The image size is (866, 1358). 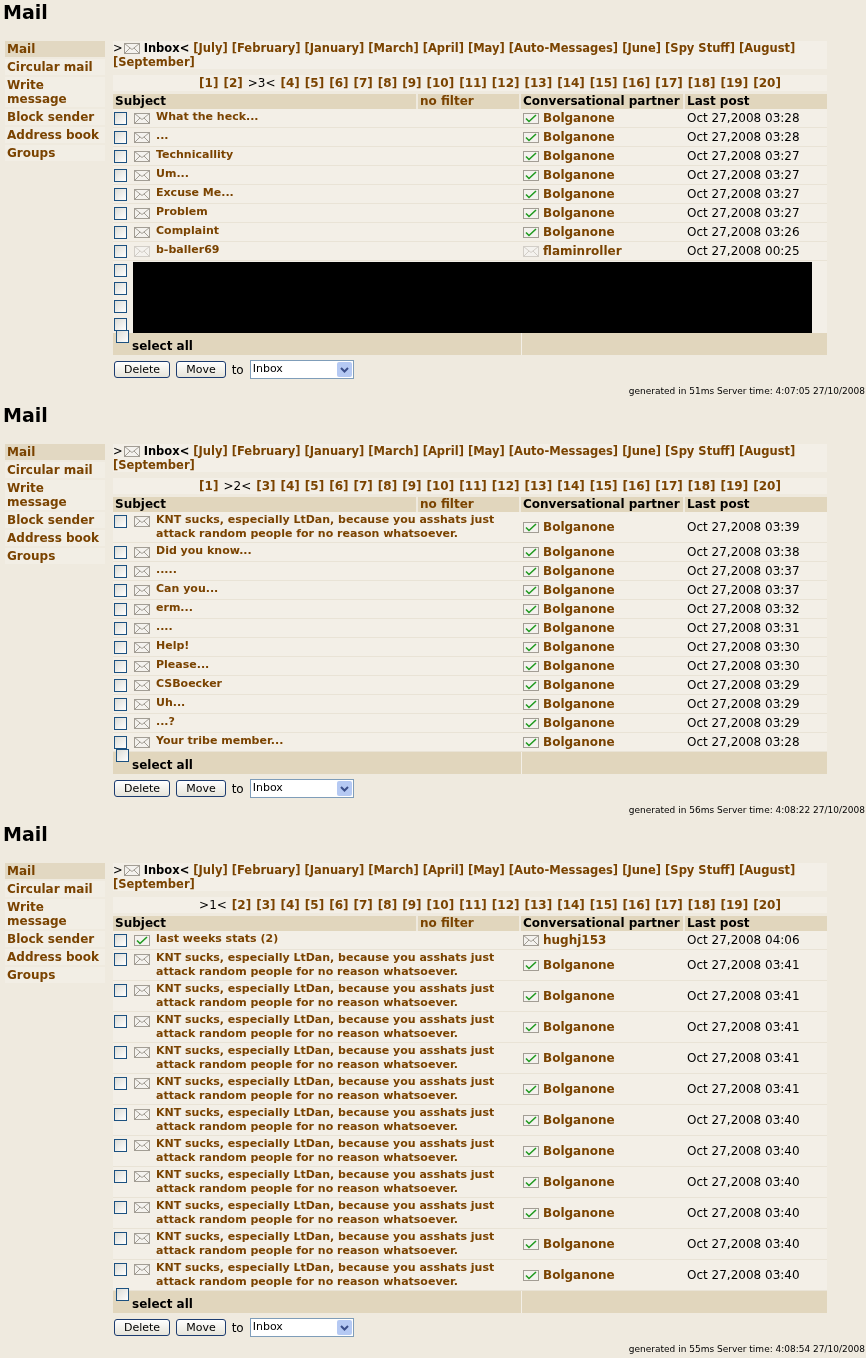 I want to click on folder-link: [Auto-Messages], so click(x=563, y=48).